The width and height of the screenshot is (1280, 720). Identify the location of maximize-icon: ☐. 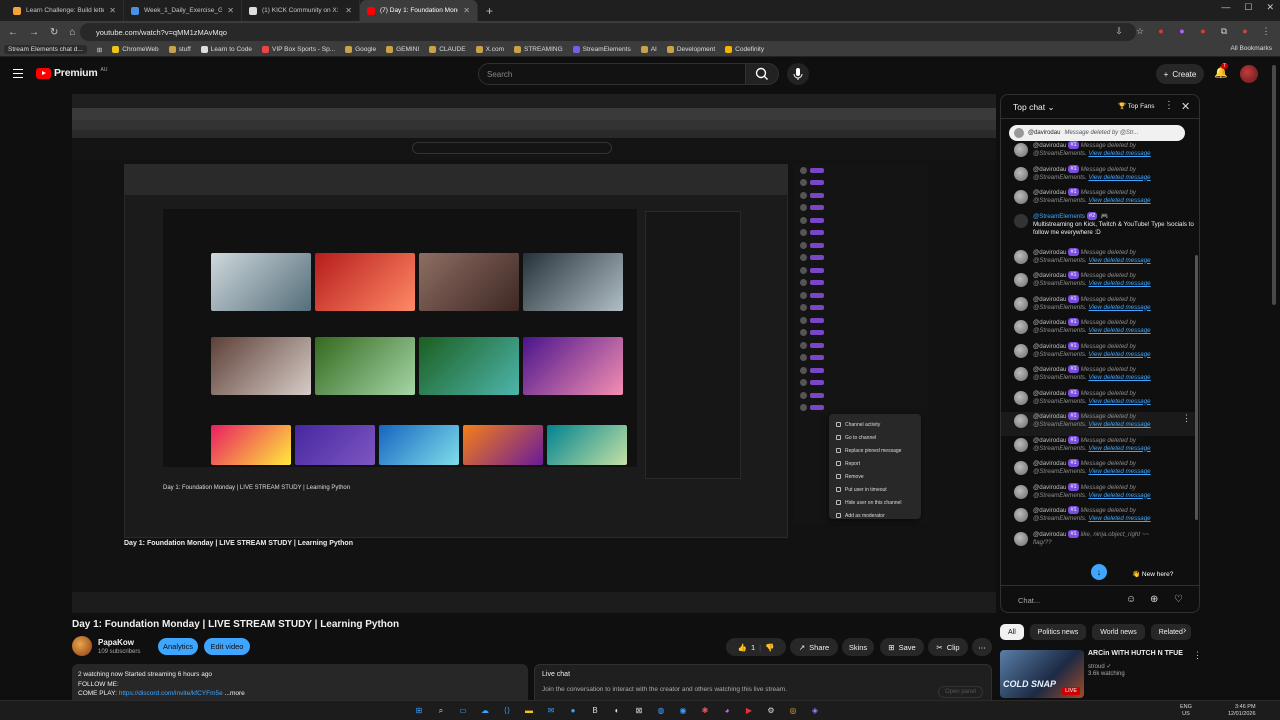
(1248, 7).